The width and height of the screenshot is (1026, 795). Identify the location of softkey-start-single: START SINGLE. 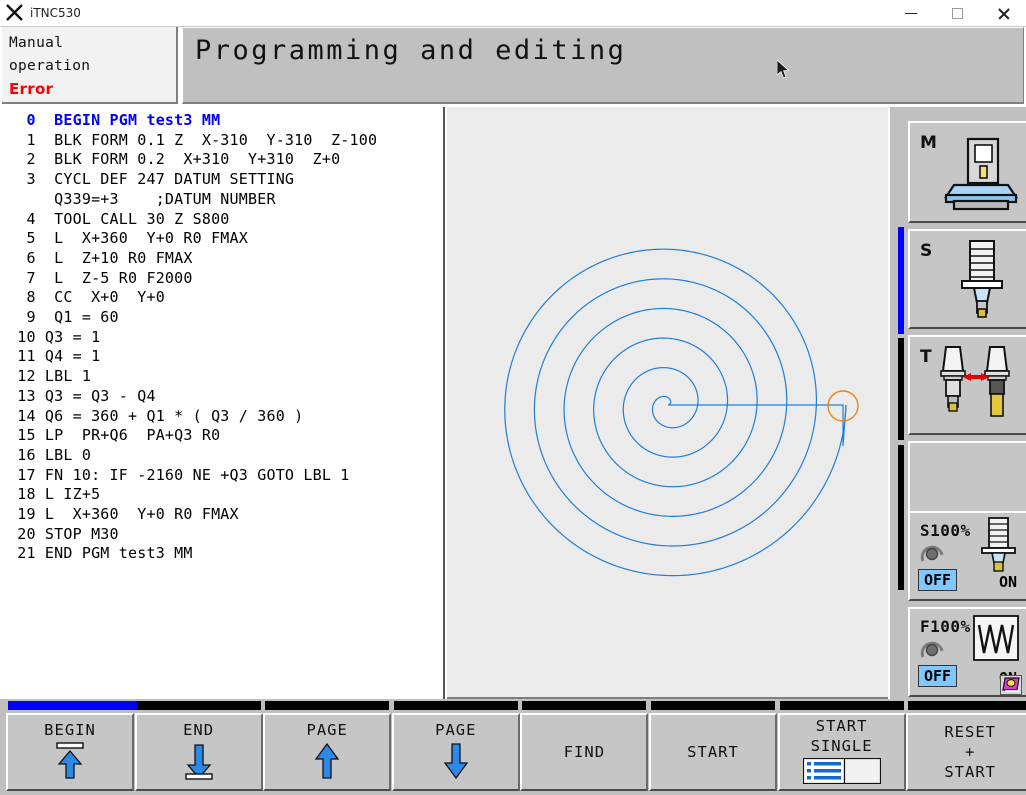
(841, 752).